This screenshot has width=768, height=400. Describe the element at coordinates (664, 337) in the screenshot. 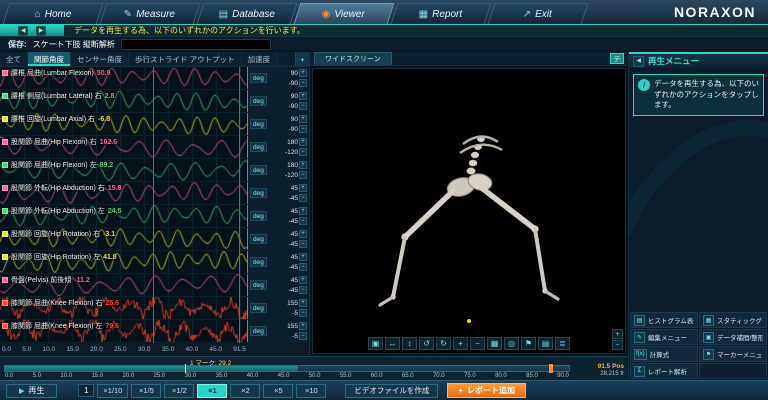

I see `sidebar-menu-item: ✎ 編集メニュー` at that location.